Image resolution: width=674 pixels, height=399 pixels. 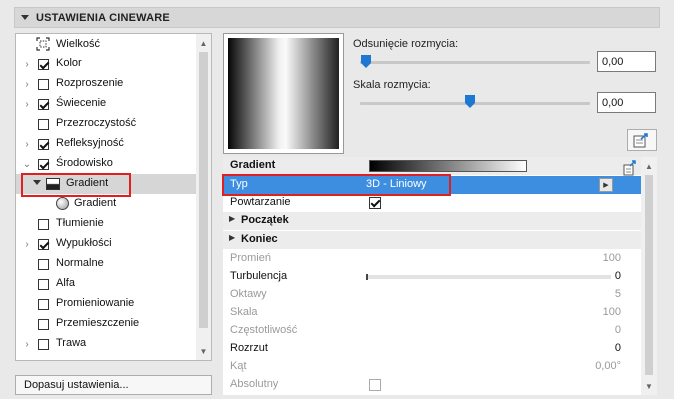 What do you see at coordinates (606, 185) in the screenshot?
I see `dropdown-arrow-icon: ▶` at bounding box center [606, 185].